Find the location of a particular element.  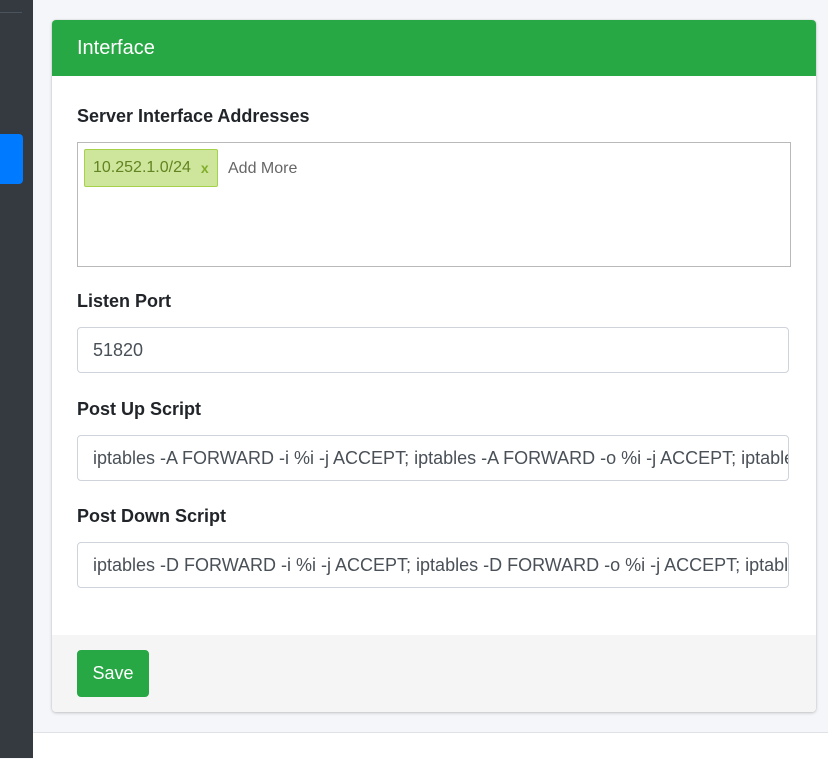

sidebar-divider is located at coordinates (11, 12).